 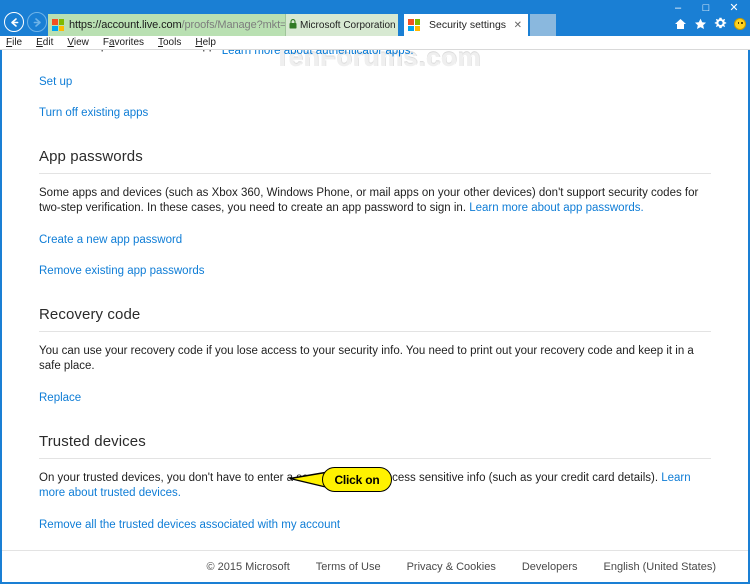 I want to click on link-turn-off-existing-apps: Turn off existing apps, so click(x=93, y=113).